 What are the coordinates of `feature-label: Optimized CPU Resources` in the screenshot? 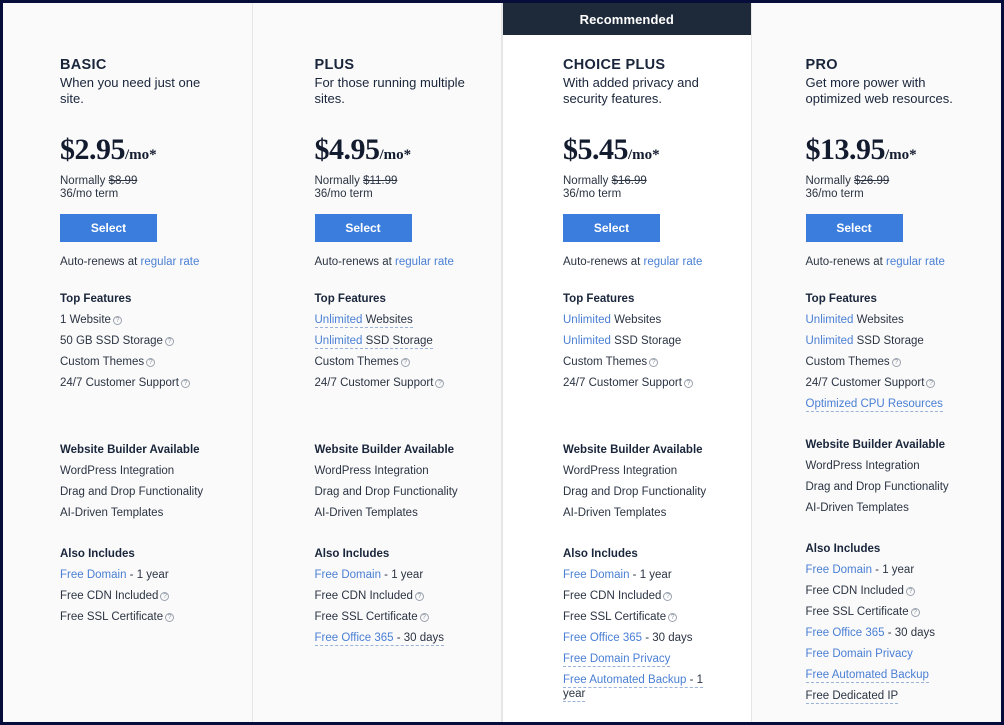 It's located at (874, 405).